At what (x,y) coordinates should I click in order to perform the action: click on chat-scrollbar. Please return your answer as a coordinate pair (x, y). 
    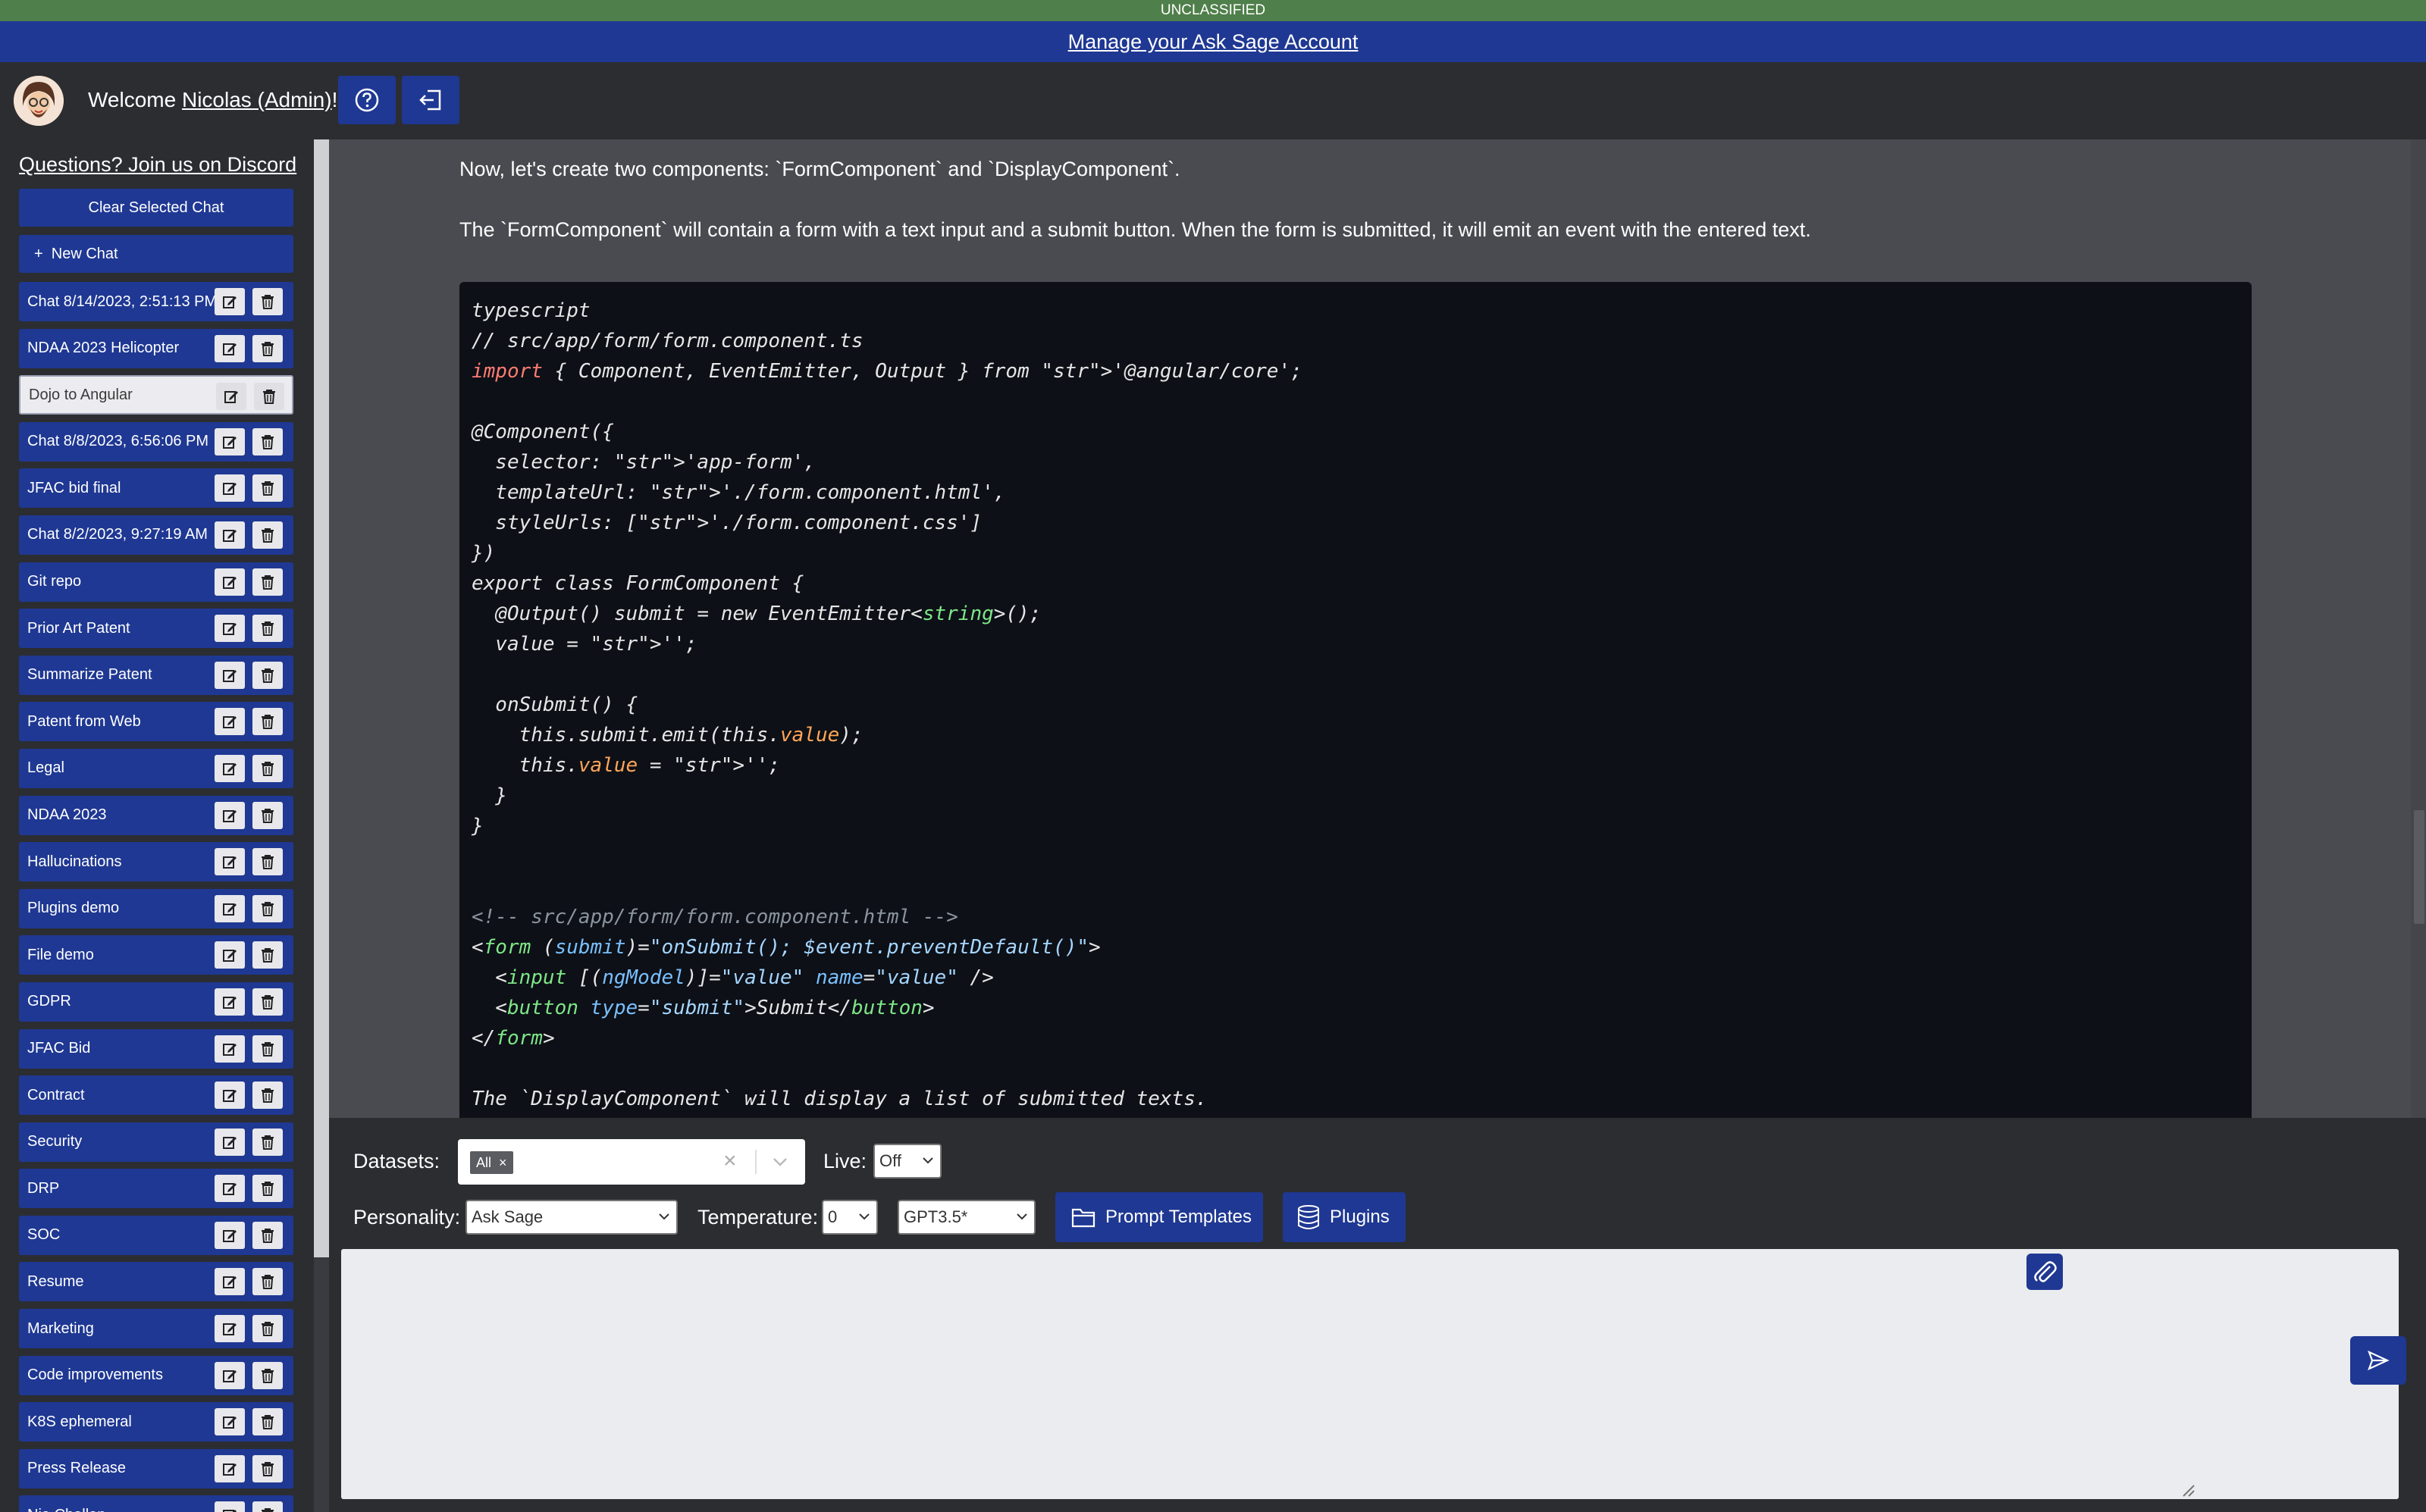
    Looking at the image, I should click on (2418, 628).